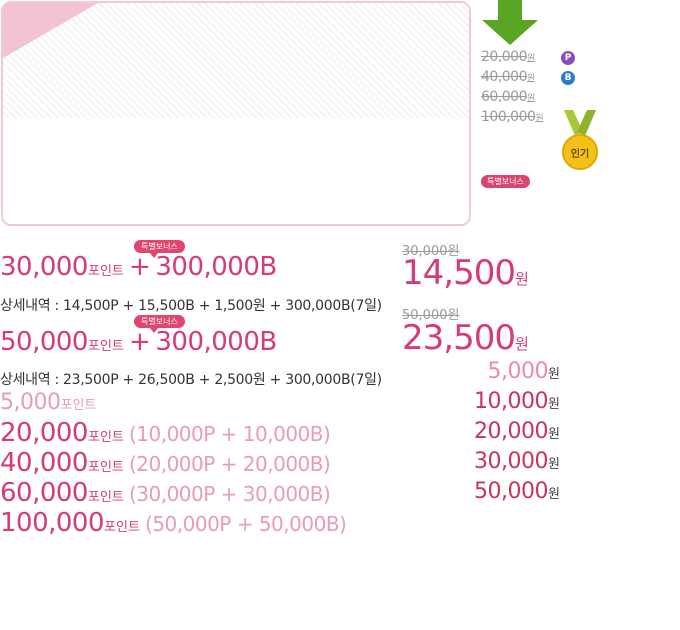 This screenshot has height=630, width=680. I want to click on popular-label: 인기, so click(580, 154).